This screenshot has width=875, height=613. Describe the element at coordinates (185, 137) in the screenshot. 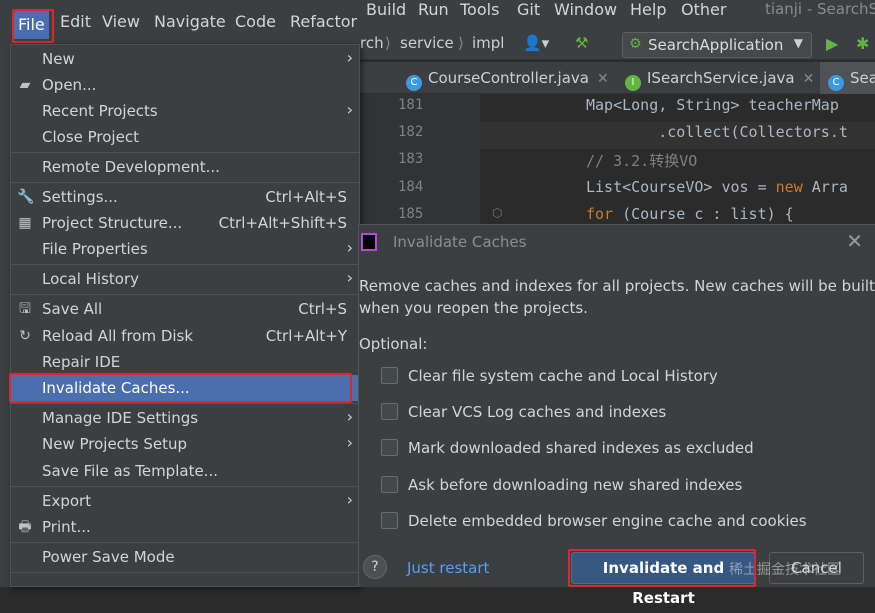

I see `menu-item-close-project: Close Project` at that location.